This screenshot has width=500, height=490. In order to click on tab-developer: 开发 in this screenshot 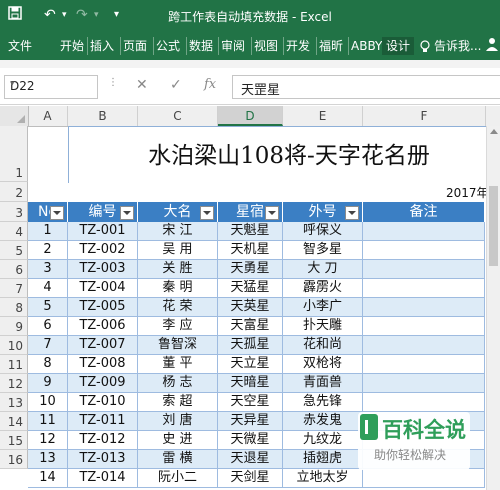, I will do `click(296, 46)`.